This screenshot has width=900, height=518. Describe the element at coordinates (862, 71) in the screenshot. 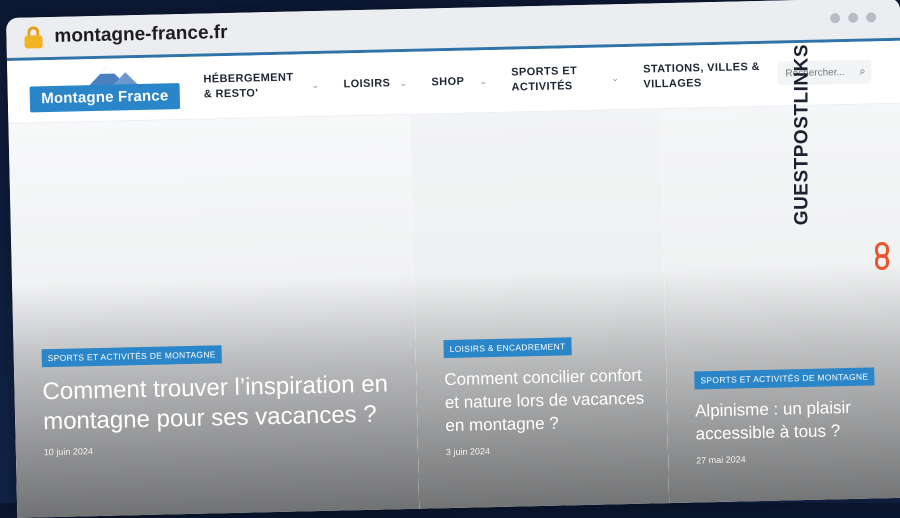

I see `magnifier-icon: ⌕` at that location.